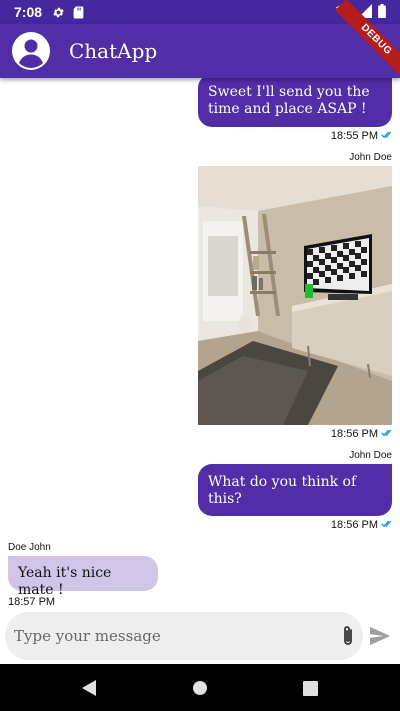 This screenshot has width=400, height=711. What do you see at coordinates (28, 12) in the screenshot?
I see `status-time: 7:08` at bounding box center [28, 12].